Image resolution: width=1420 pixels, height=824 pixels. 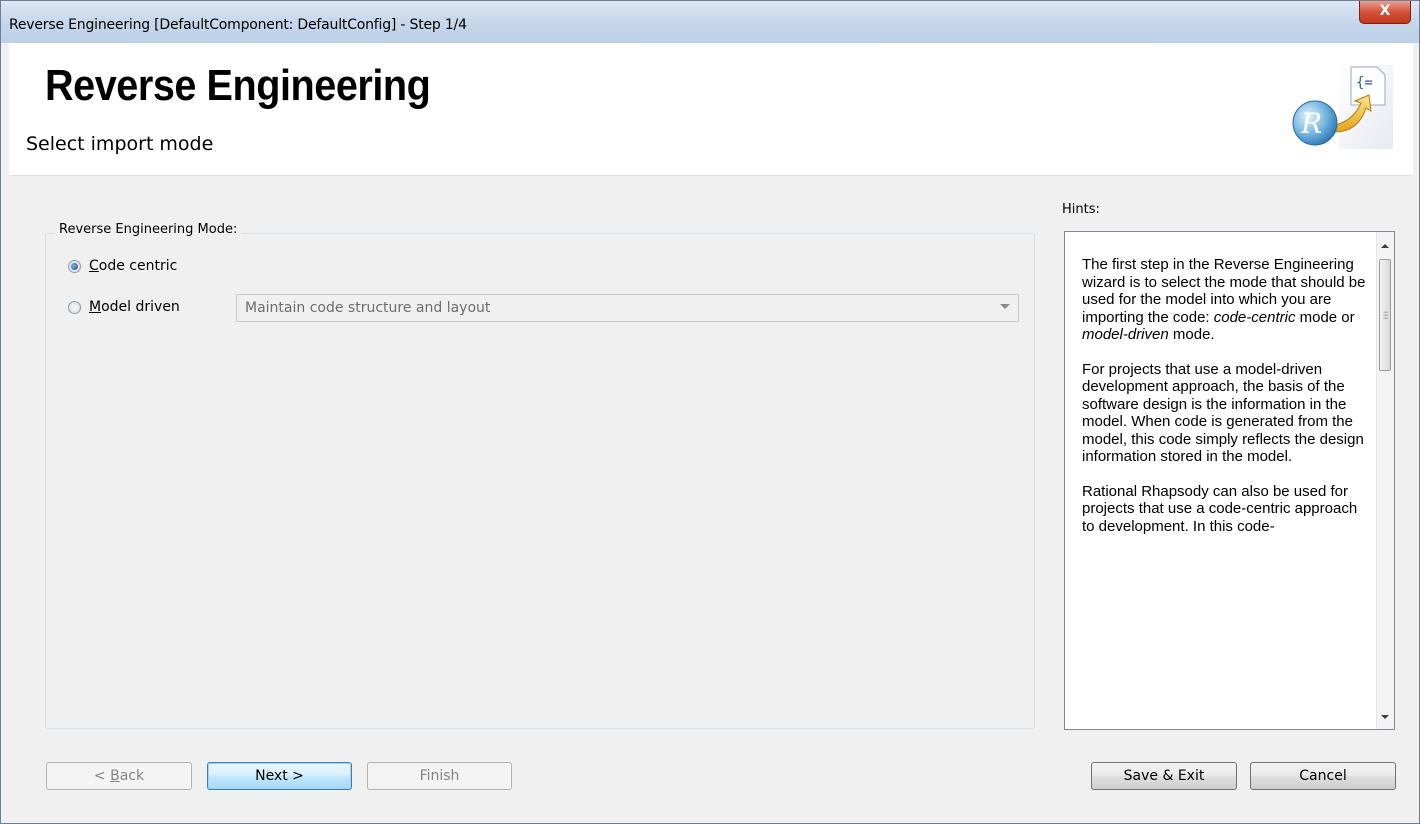 I want to click on chevron-down-icon, so click(x=1005, y=306).